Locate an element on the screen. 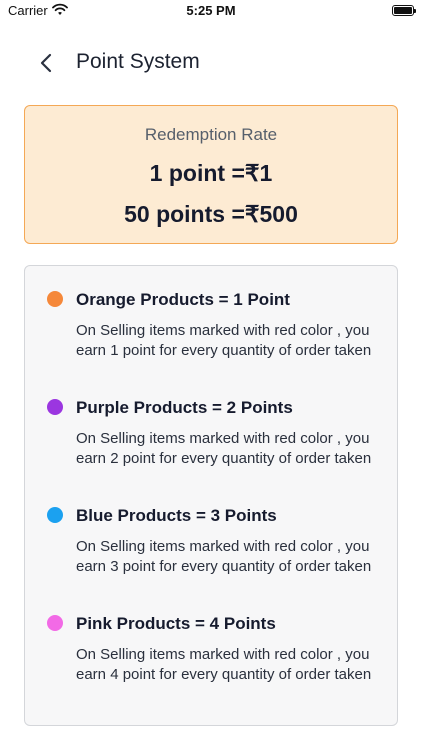  orange-dot-icon is located at coordinates (55, 299).